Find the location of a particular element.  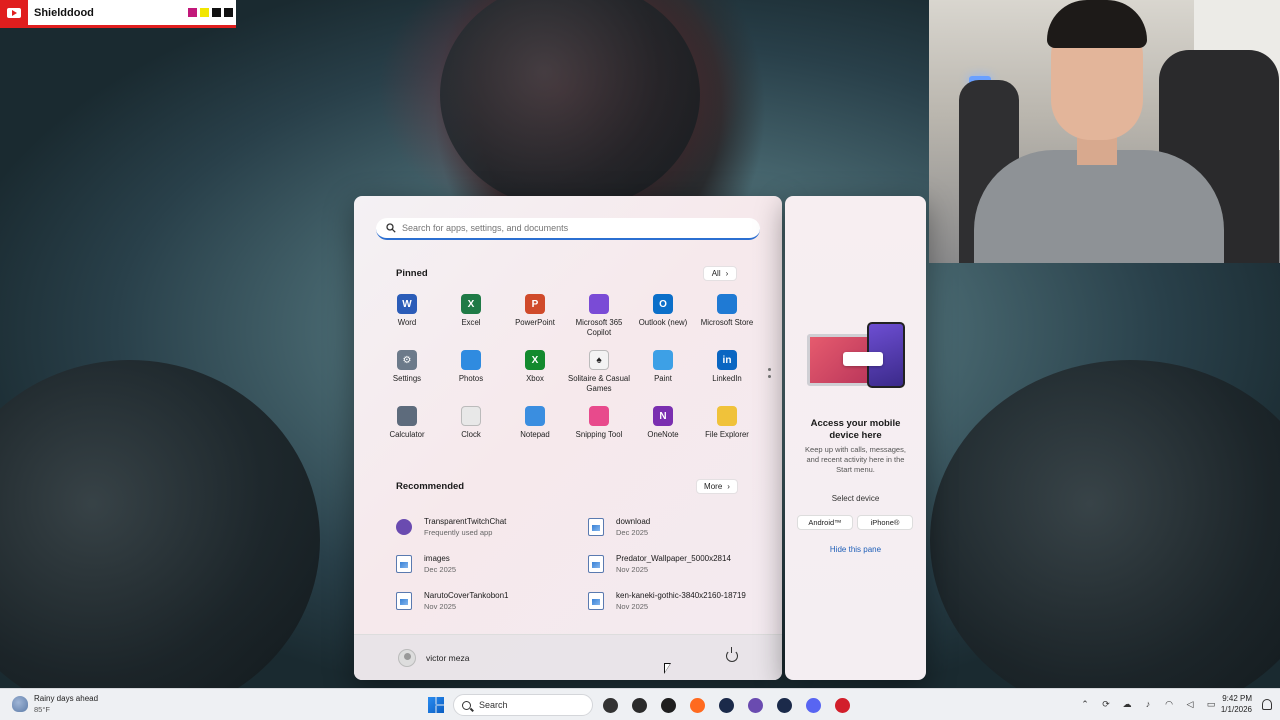

obs-icon is located at coordinates (639, 705).